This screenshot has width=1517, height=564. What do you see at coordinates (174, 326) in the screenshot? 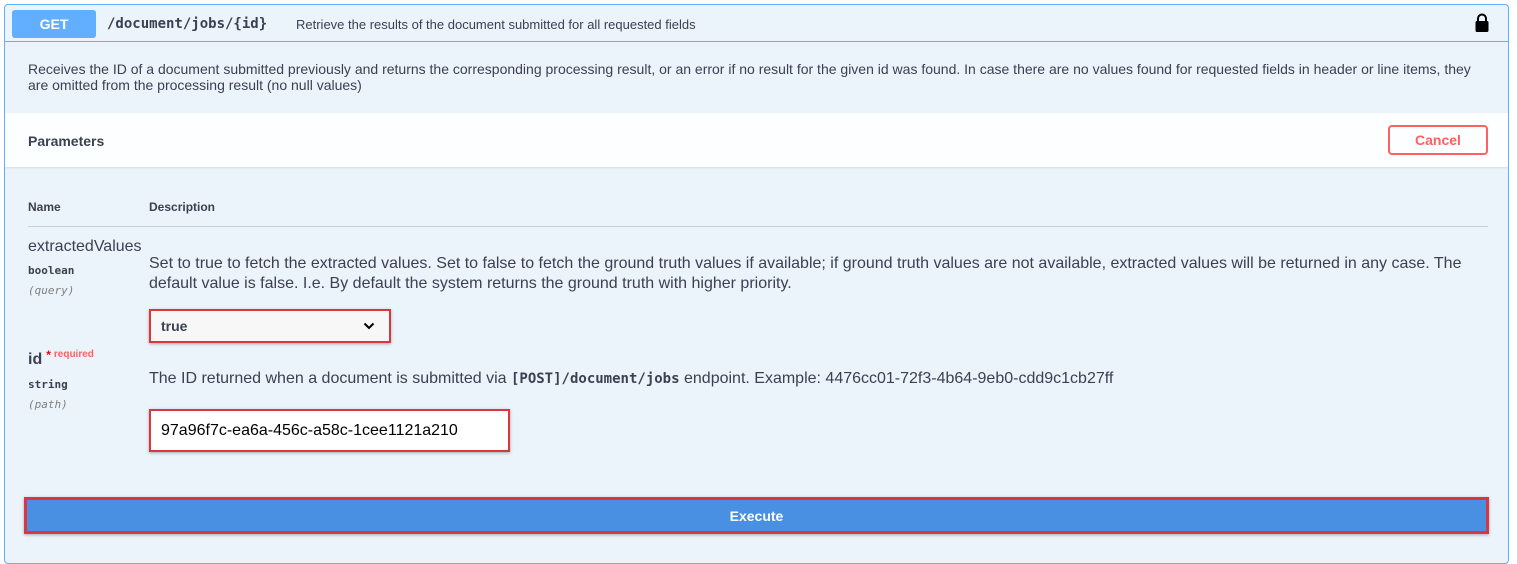
I see `select-value: true` at bounding box center [174, 326].